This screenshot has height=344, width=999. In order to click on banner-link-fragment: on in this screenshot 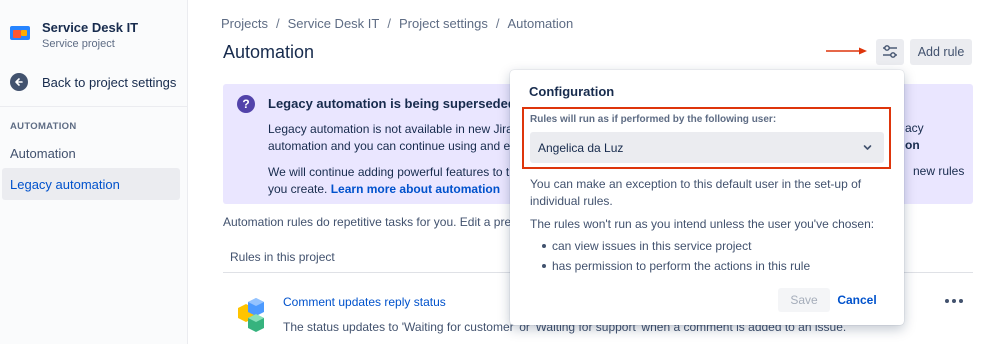, I will do `click(912, 145)`.